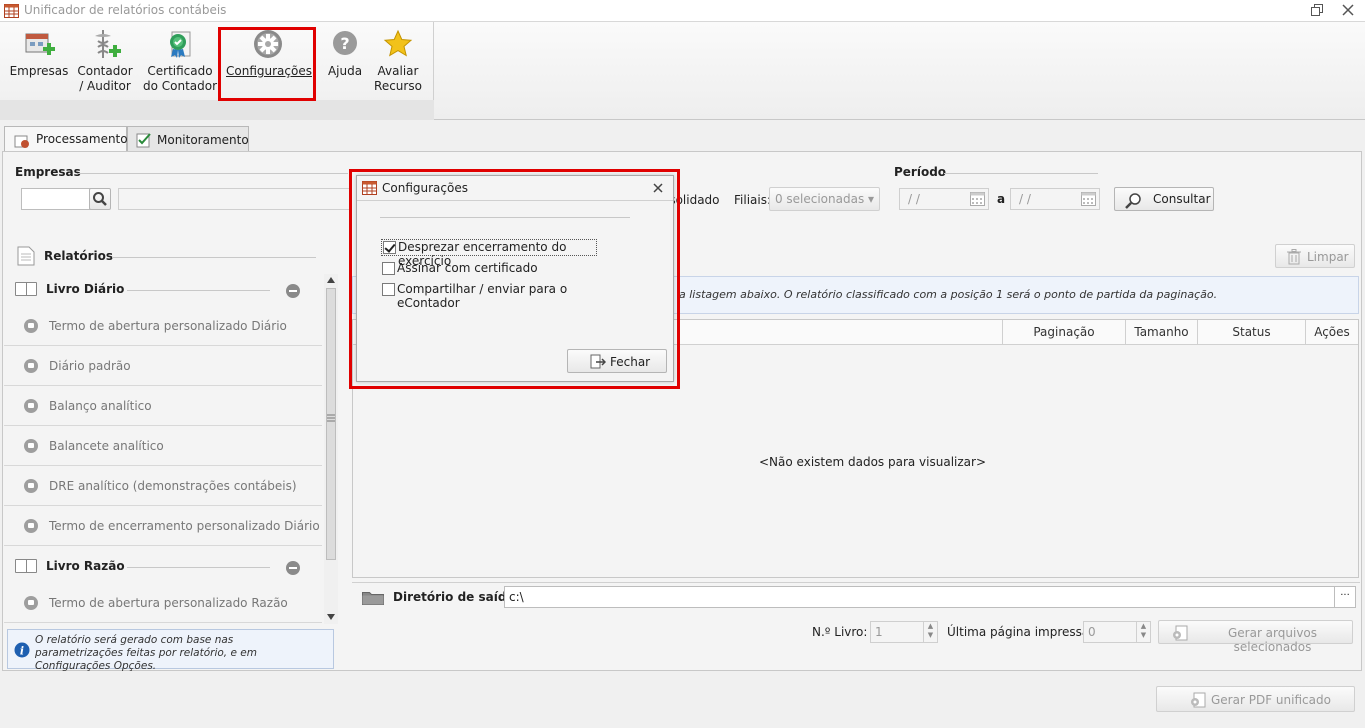 The width and height of the screenshot is (1365, 728). I want to click on empresas-separator, so click(213, 173).